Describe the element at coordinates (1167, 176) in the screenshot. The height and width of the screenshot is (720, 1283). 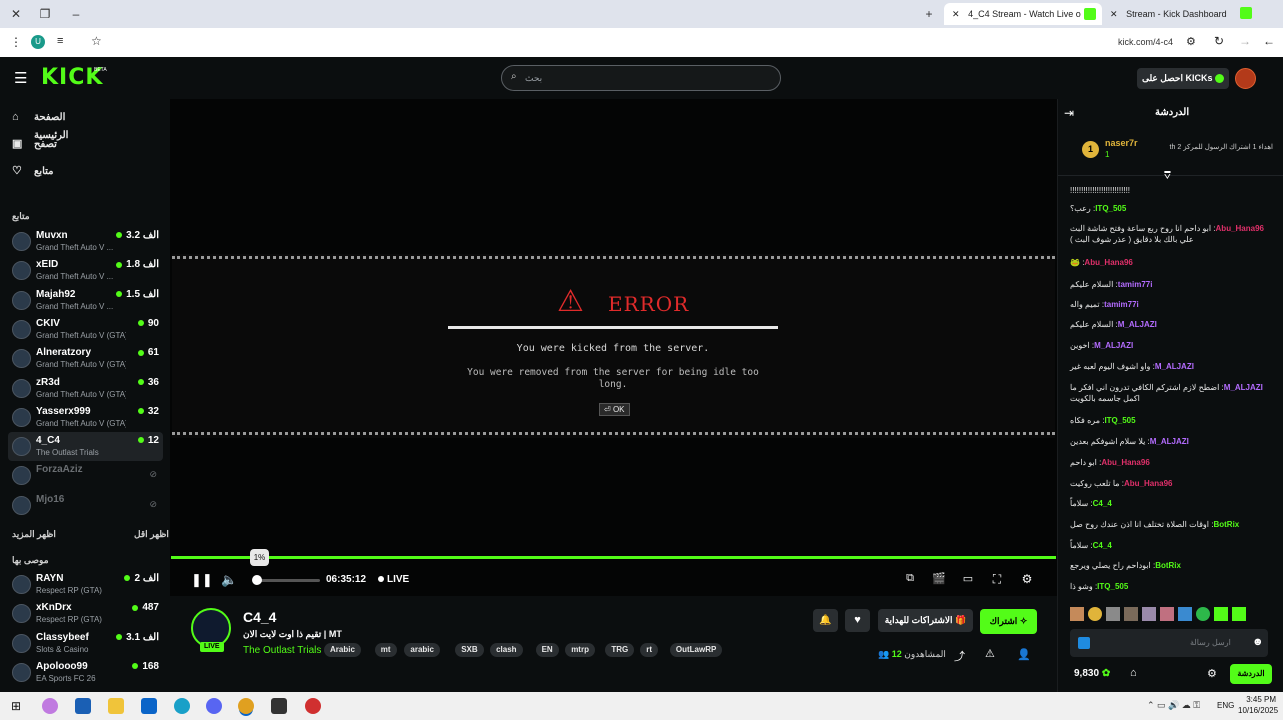
I see `pin-toggle-icon: ⩢` at that location.